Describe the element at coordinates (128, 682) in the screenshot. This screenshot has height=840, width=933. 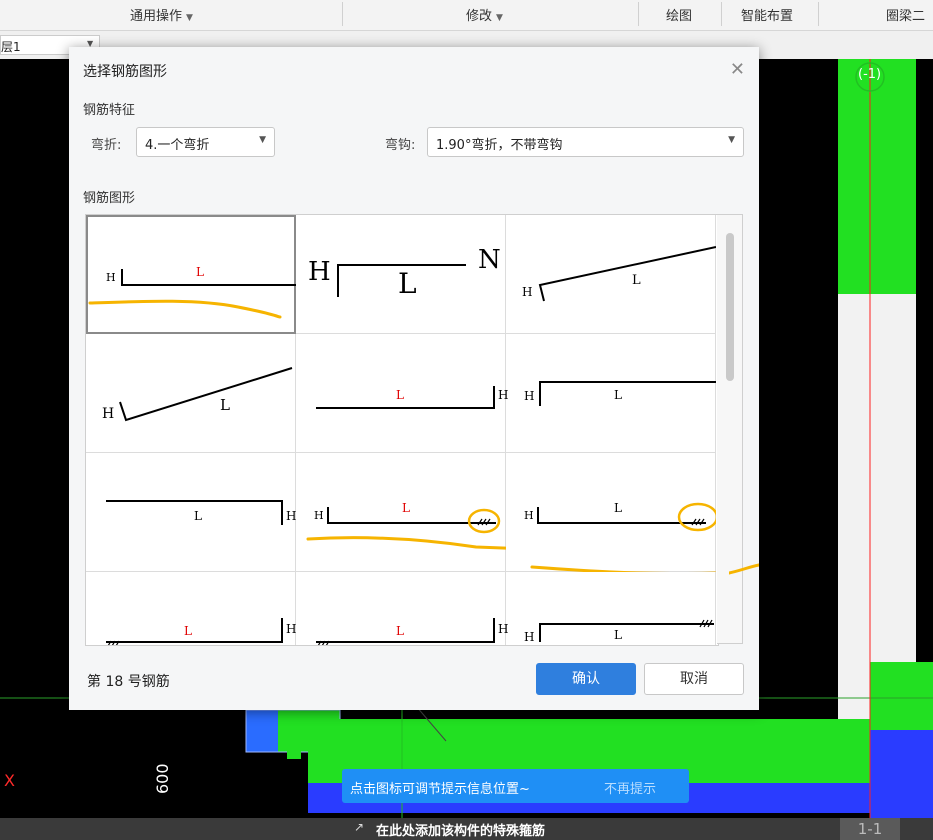
I see `selected-rebar-status: 第 18 号钢筋` at that location.